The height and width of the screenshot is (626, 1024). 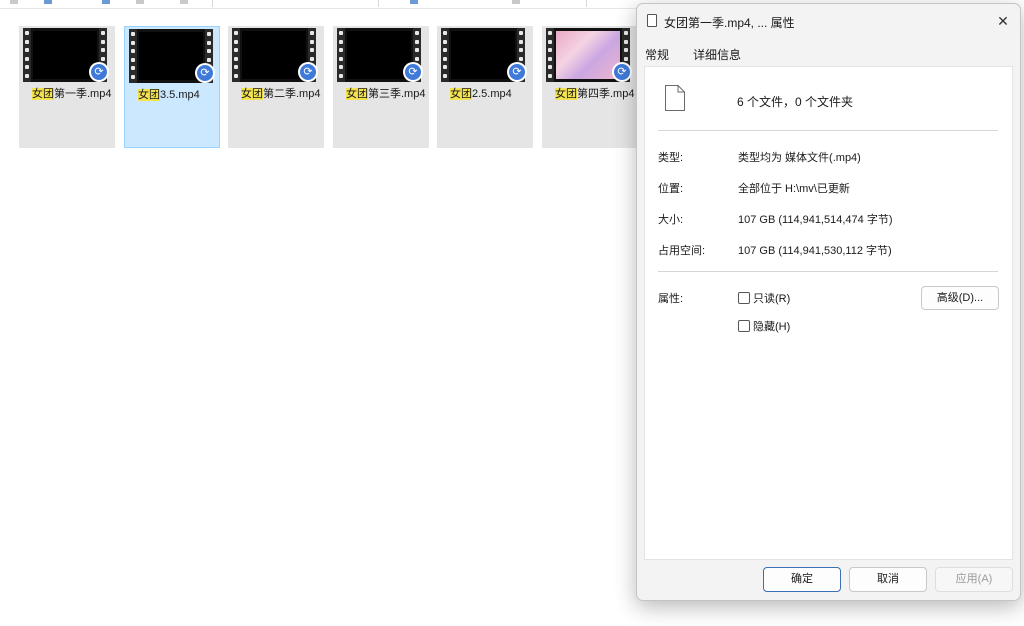 I want to click on file-name: 女团2.5.mp4, so click(x=490, y=94).